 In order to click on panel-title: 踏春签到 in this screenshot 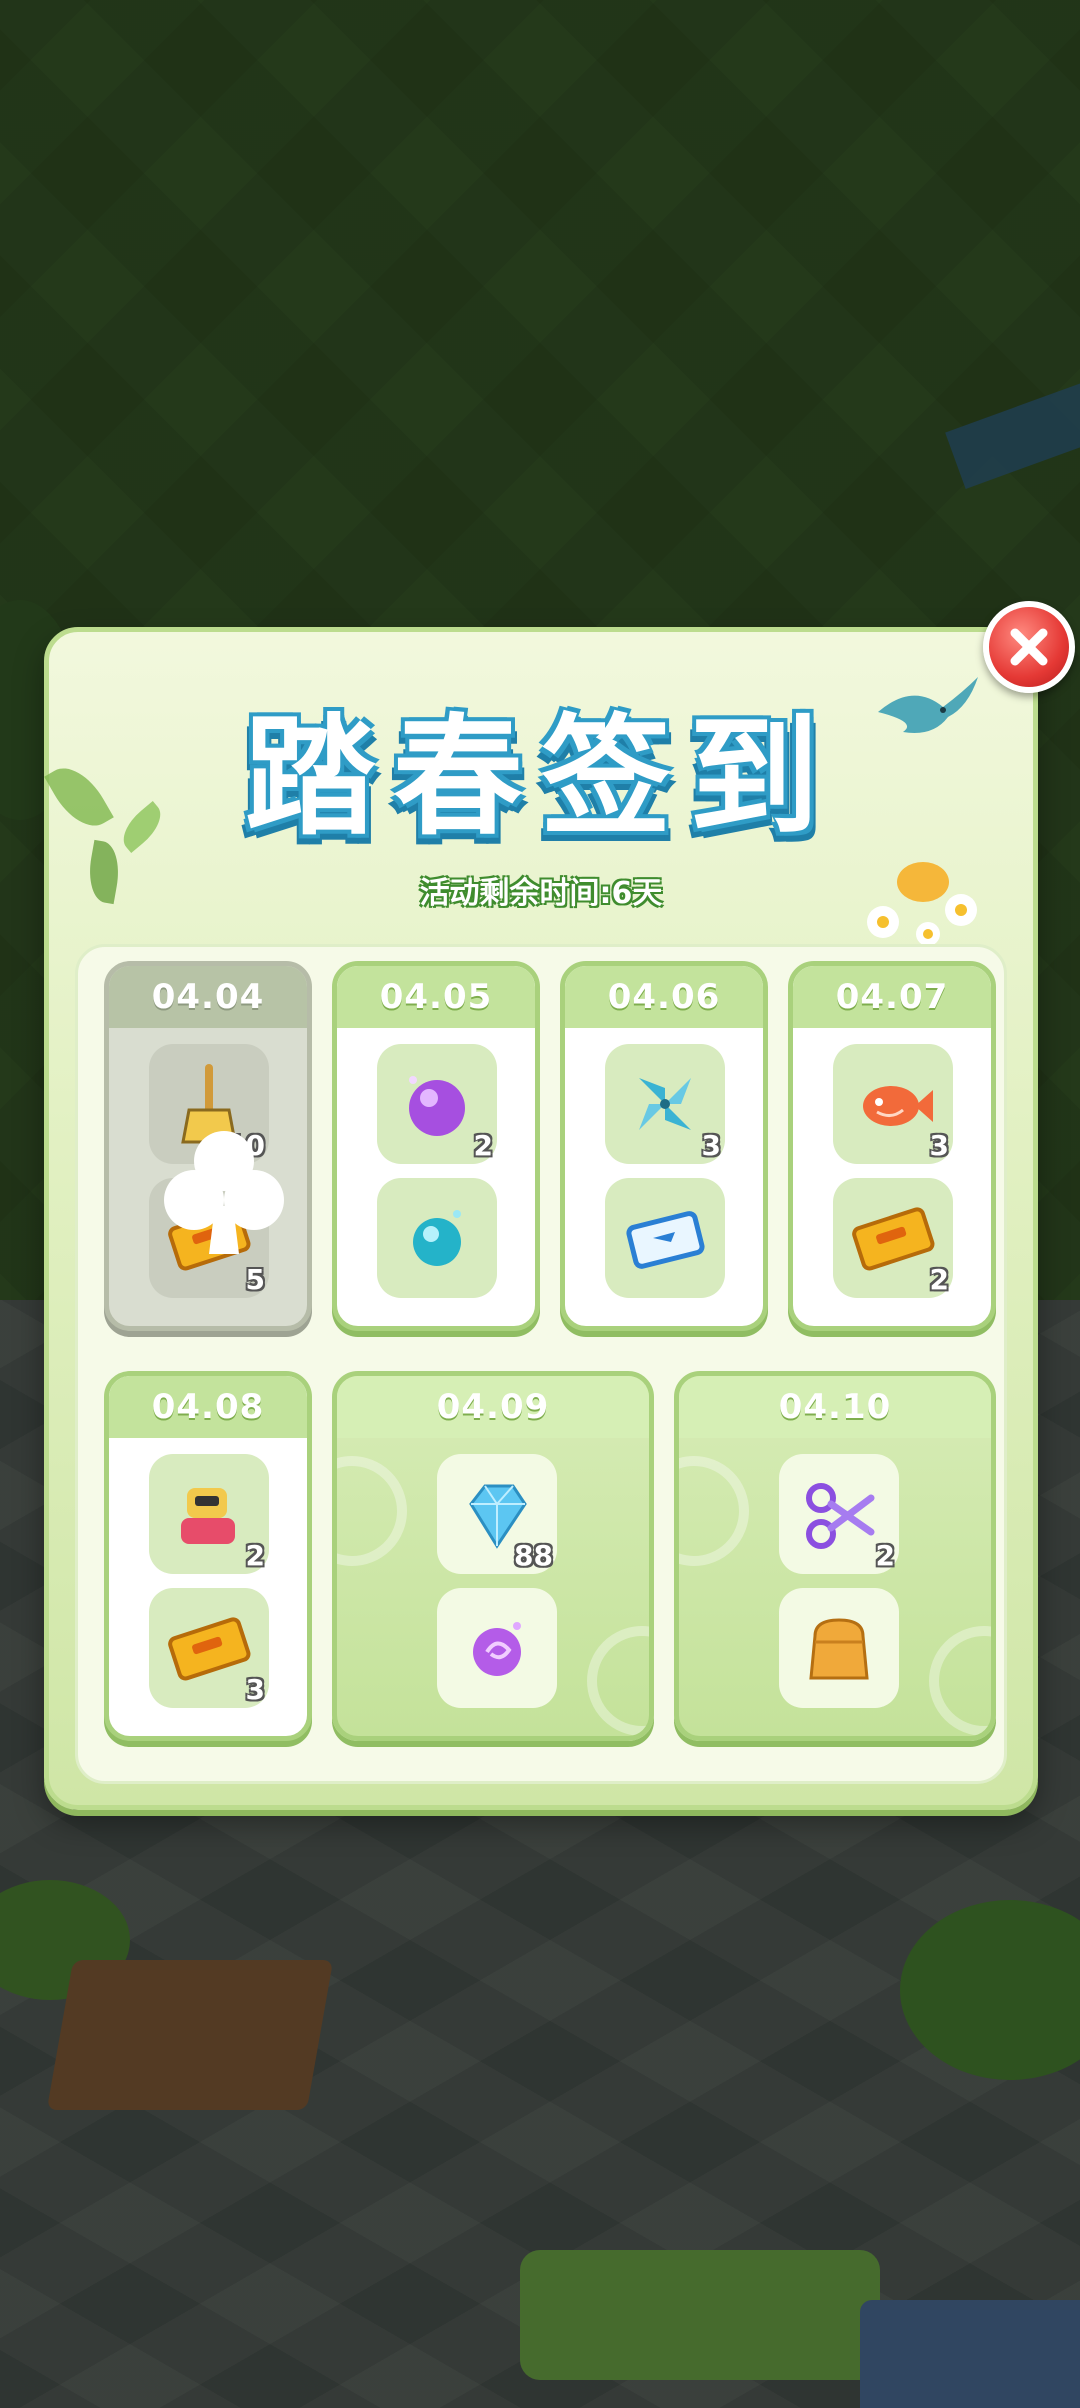, I will do `click(540, 777)`.